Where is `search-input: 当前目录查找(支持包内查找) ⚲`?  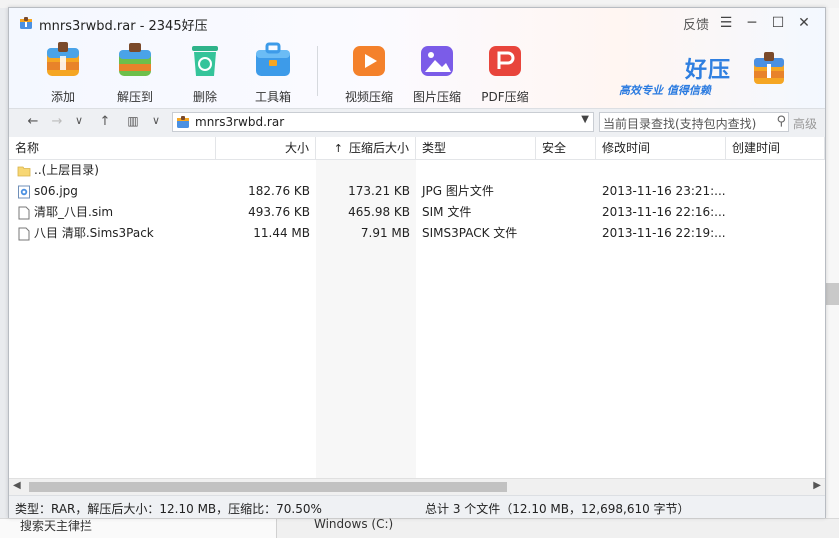 search-input: 当前目录查找(支持包内查找) ⚲ is located at coordinates (694, 122).